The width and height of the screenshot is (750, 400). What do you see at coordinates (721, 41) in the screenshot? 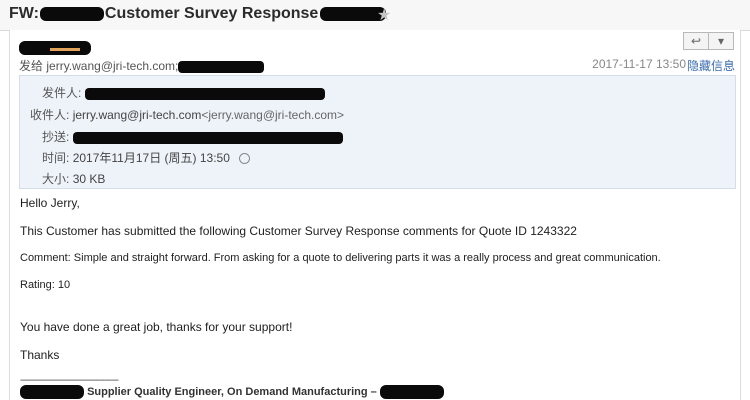
I see `chevron-down-icon: ▾` at bounding box center [721, 41].